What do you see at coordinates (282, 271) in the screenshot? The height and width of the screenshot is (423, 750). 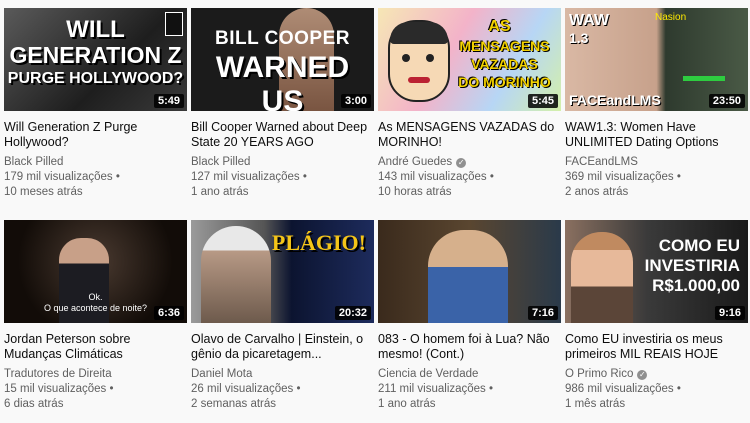 I see `video-thumbnail: PLÁGIO! 20:32` at bounding box center [282, 271].